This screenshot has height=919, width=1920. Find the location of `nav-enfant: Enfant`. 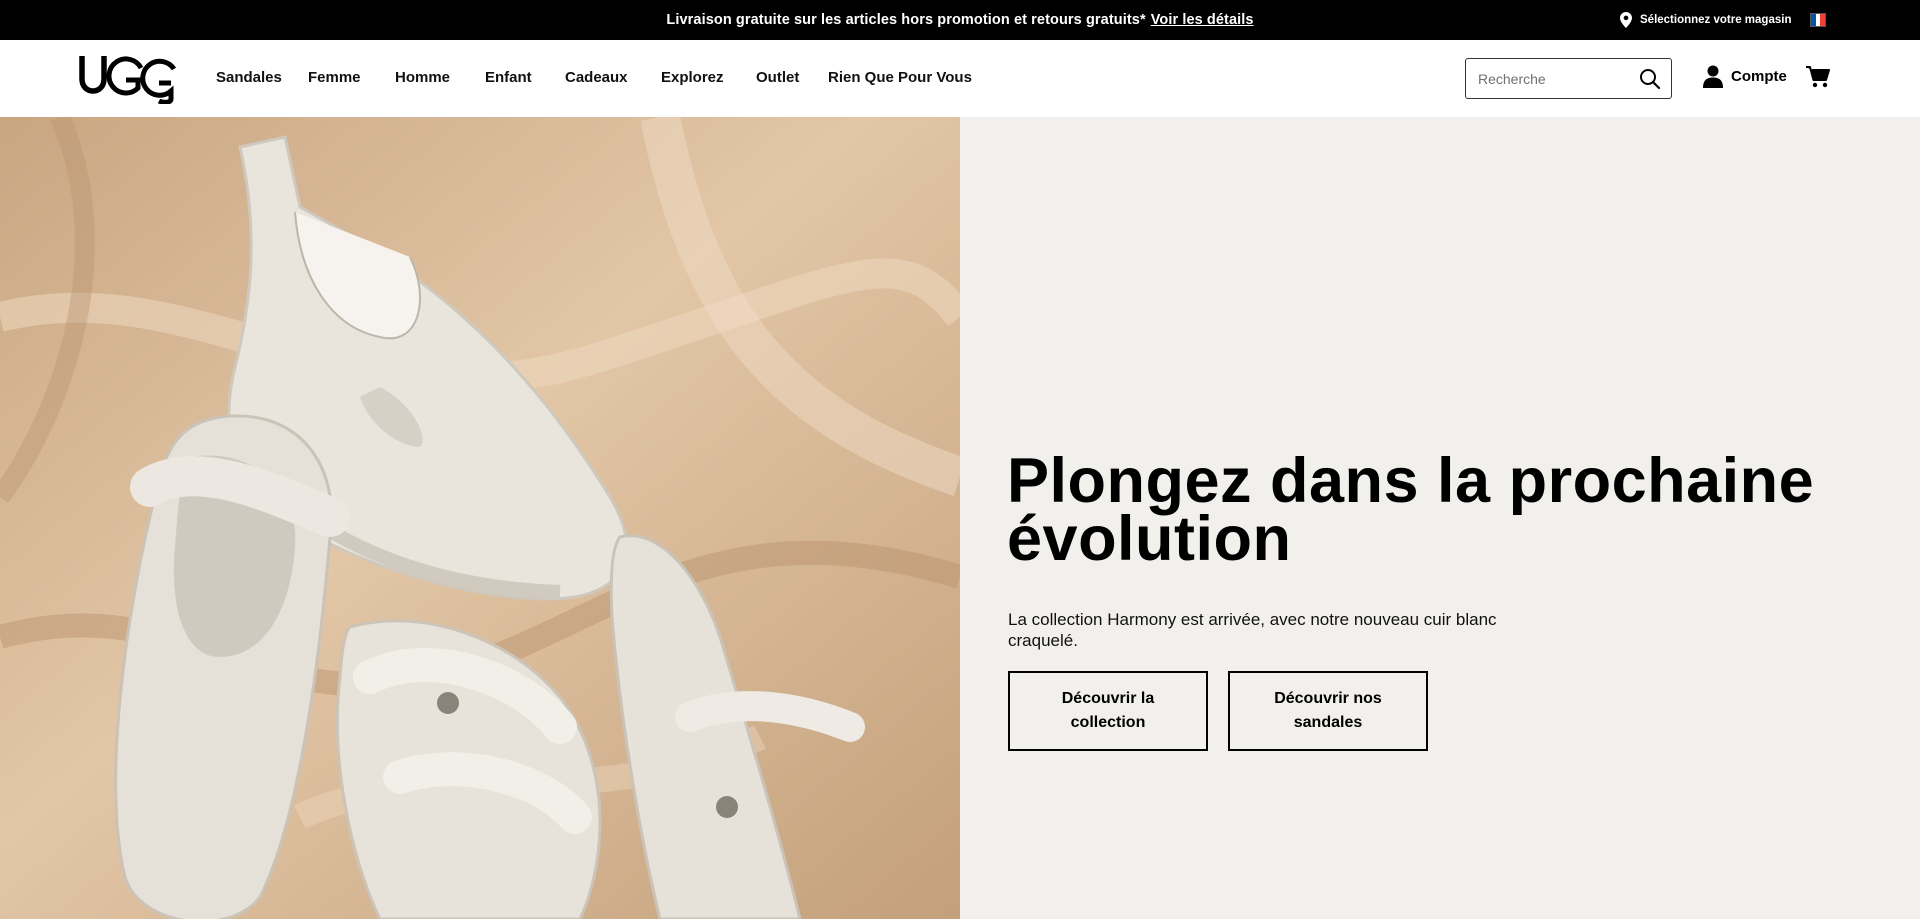

nav-enfant: Enfant is located at coordinates (508, 77).